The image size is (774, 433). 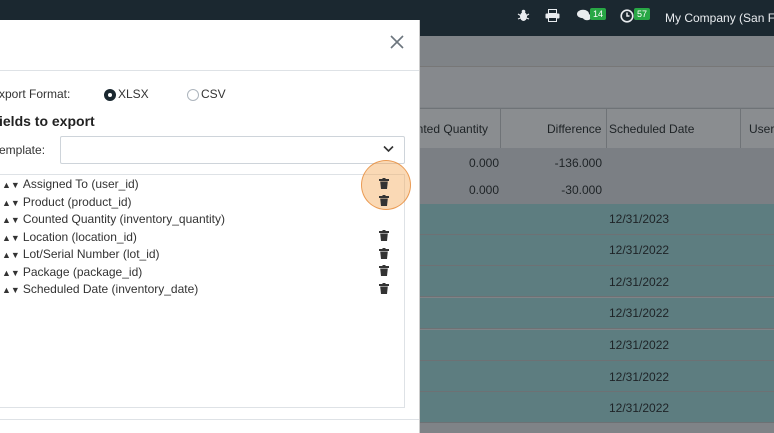 What do you see at coordinates (574, 129) in the screenshot?
I see `column-difference: Difference` at bounding box center [574, 129].